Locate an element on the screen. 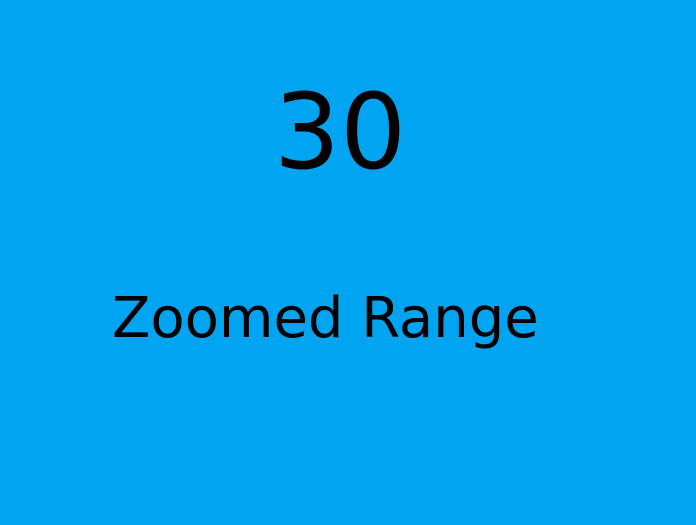 The image size is (696, 525). range-label: Zoomed Range is located at coordinates (325, 318).